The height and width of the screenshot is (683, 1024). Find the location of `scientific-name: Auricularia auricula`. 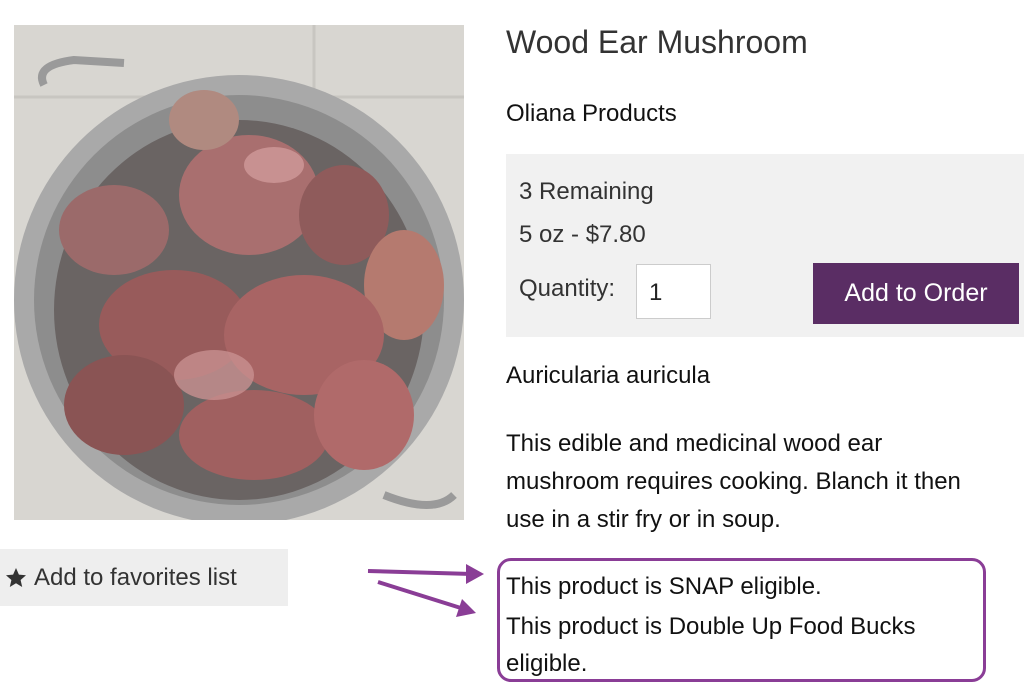

scientific-name: Auricularia auricula is located at coordinates (608, 375).